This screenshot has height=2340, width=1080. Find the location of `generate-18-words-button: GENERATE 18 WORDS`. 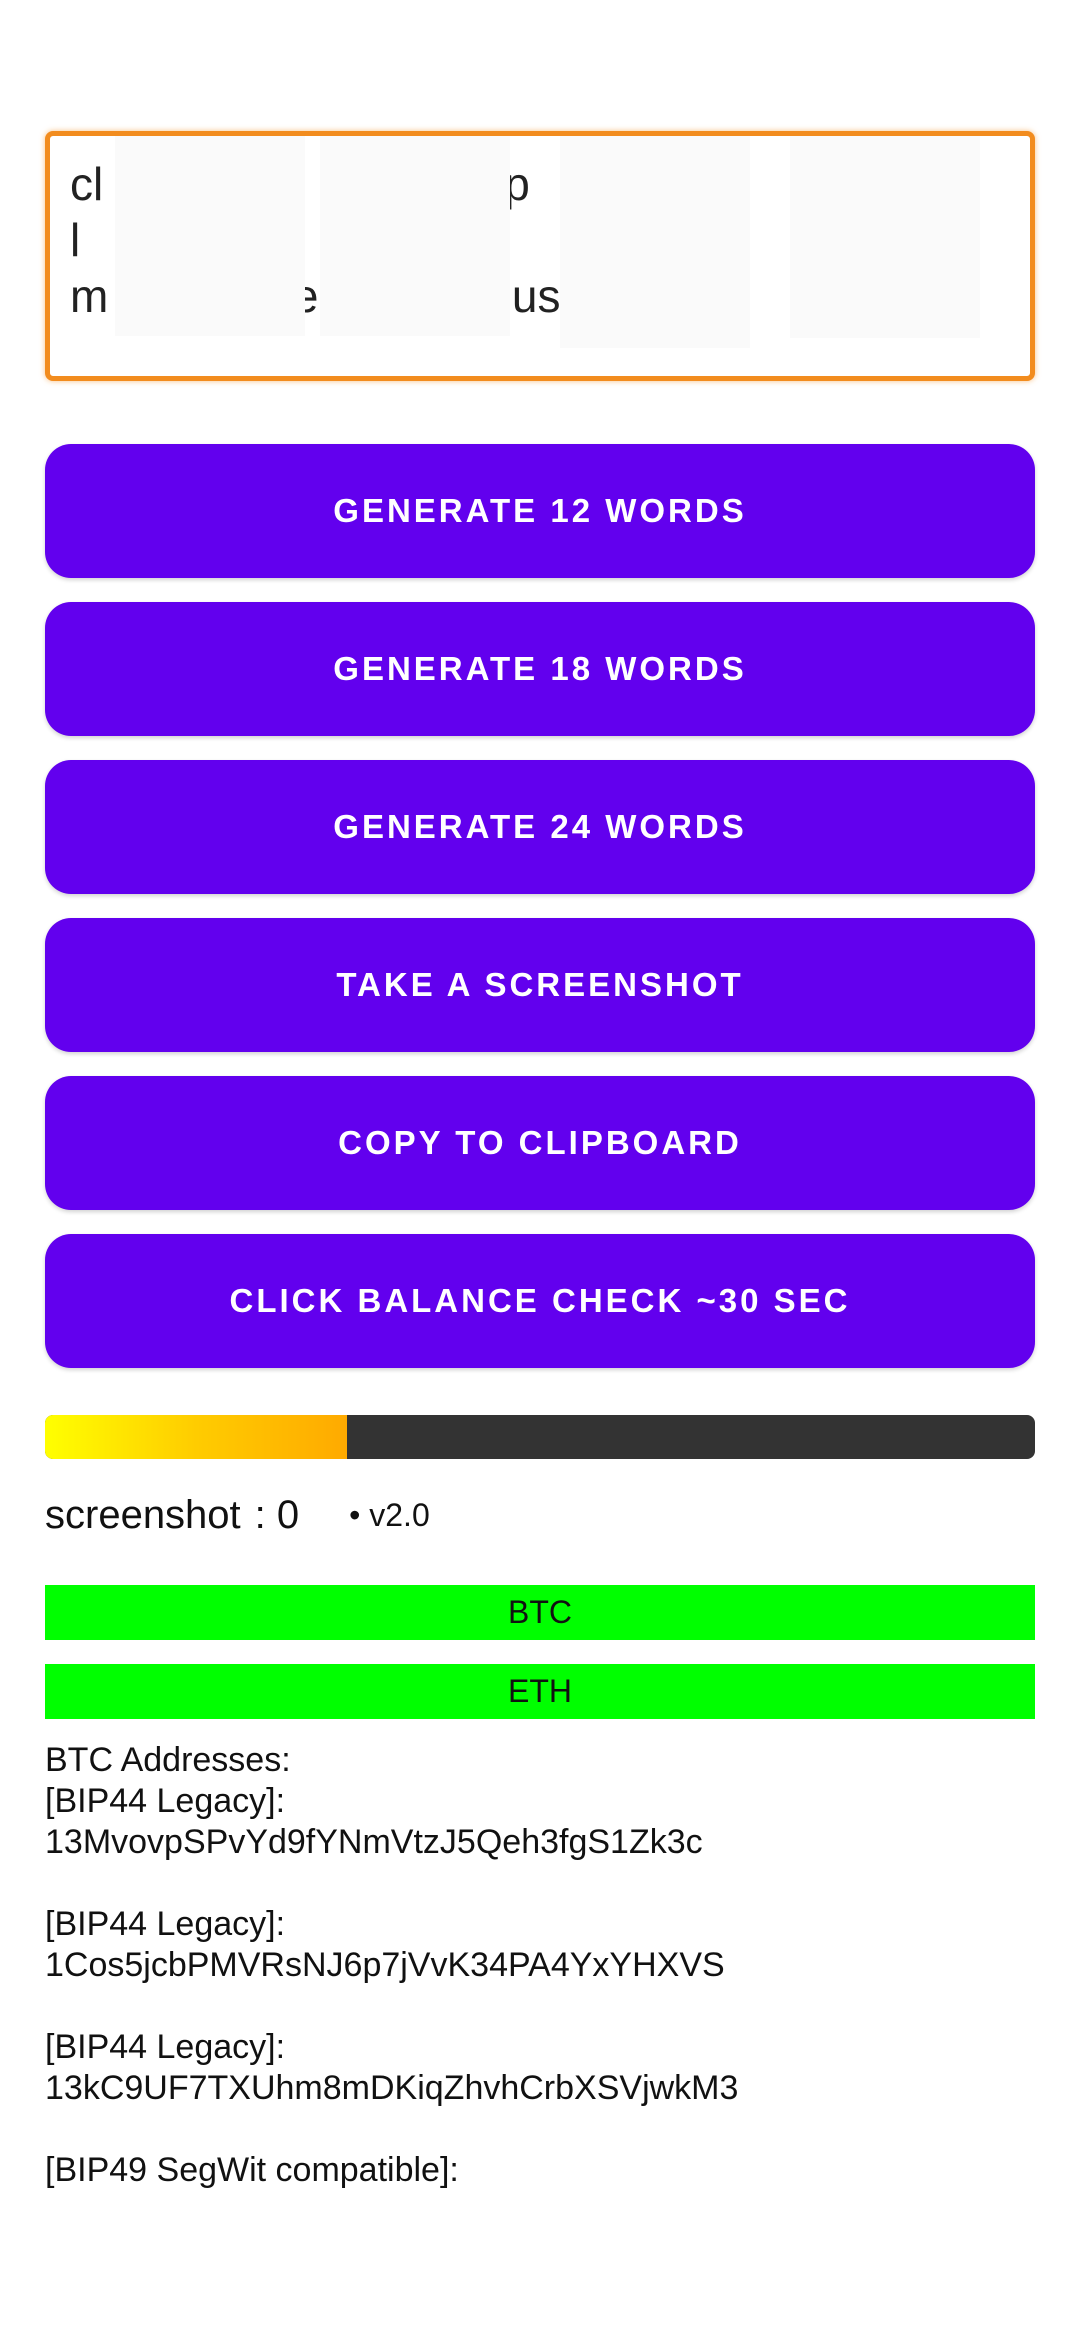

generate-18-words-button: GENERATE 18 WORDS is located at coordinates (540, 669).